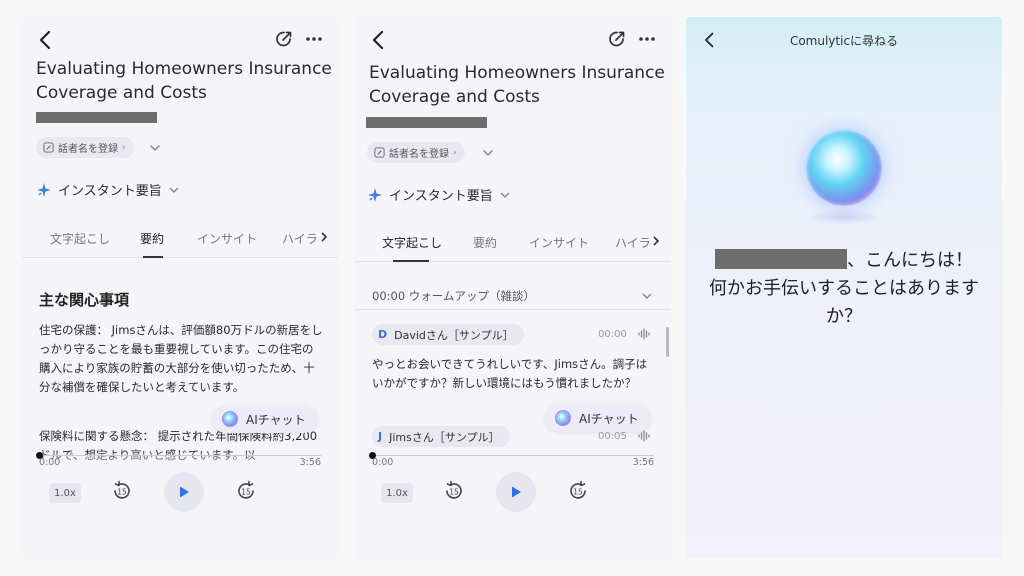  I want to click on orb-shadow, so click(844, 217).